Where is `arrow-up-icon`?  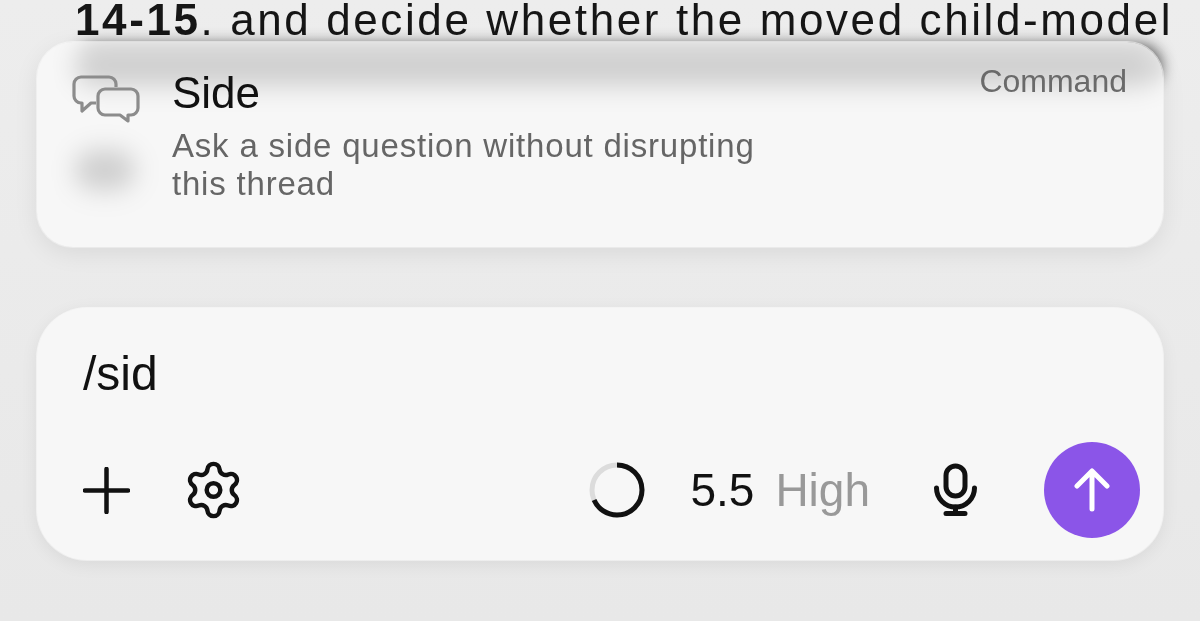
arrow-up-icon is located at coordinates (1092, 490).